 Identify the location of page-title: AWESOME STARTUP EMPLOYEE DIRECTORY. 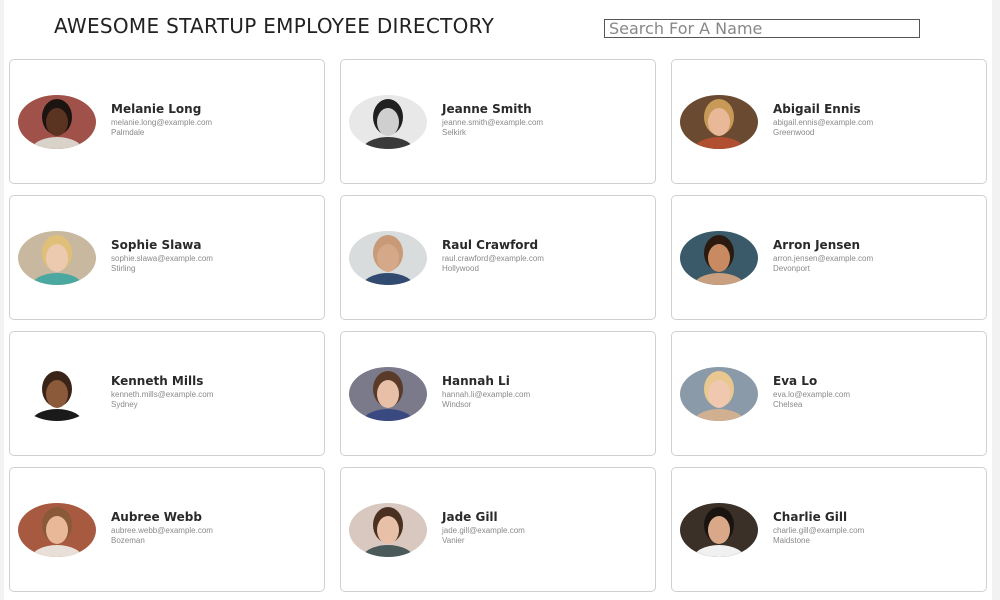
(274, 26).